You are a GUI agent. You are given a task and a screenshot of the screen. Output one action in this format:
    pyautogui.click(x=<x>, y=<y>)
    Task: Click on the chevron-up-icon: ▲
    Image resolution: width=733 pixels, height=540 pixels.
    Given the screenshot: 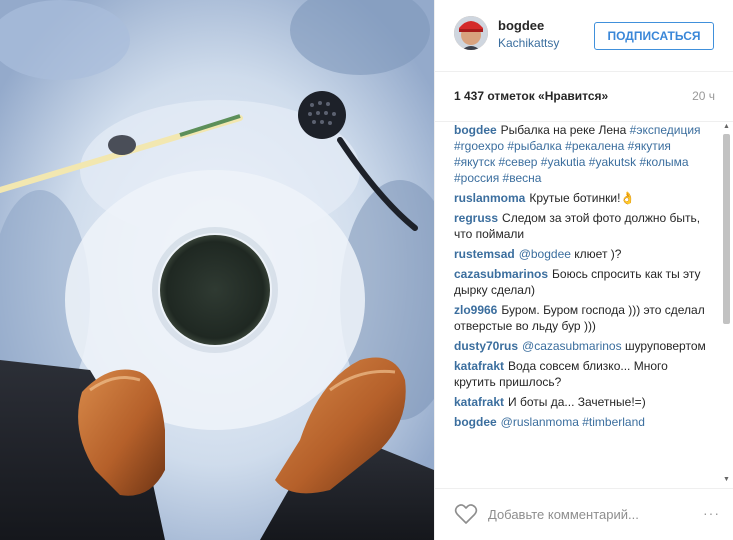 What is the action you would take?
    pyautogui.click(x=726, y=126)
    